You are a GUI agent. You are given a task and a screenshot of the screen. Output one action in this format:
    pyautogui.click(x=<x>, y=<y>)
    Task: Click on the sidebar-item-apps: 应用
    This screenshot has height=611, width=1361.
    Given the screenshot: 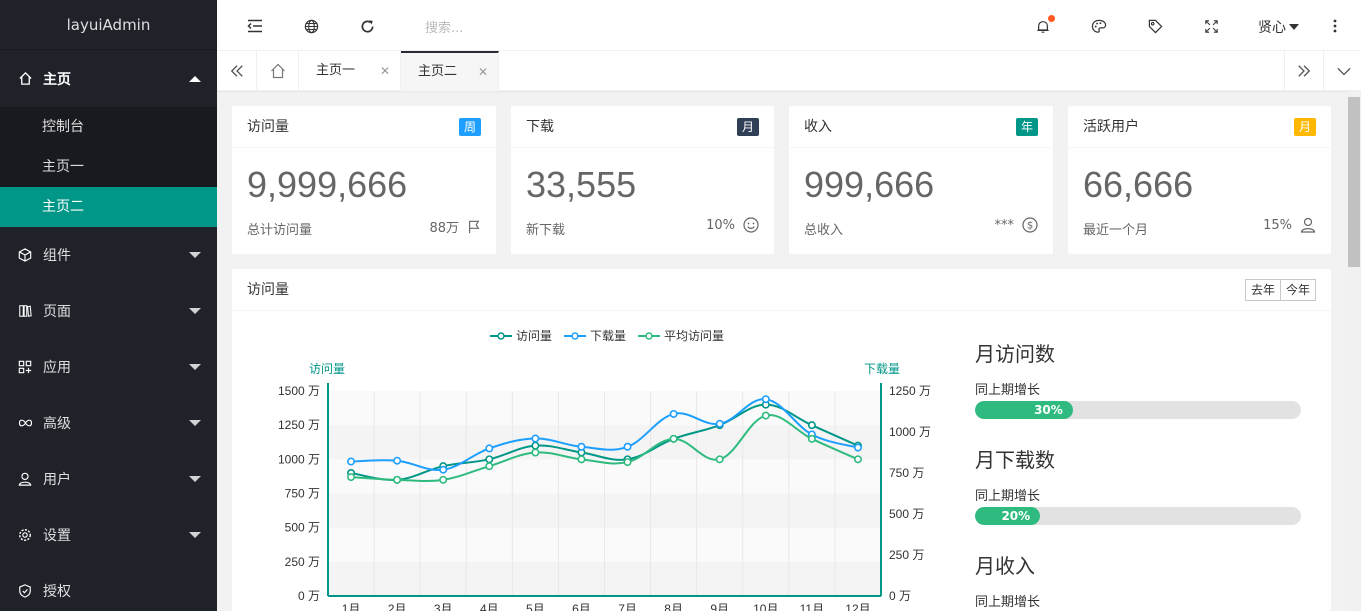 What is the action you would take?
    pyautogui.click(x=108, y=367)
    